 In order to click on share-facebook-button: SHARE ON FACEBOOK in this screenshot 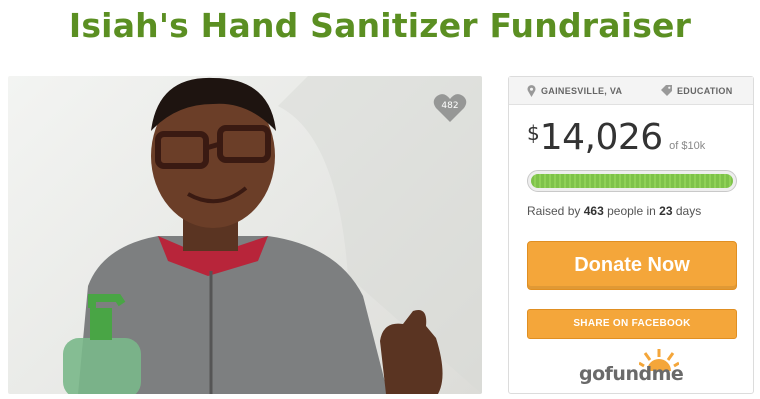, I will do `click(632, 324)`.